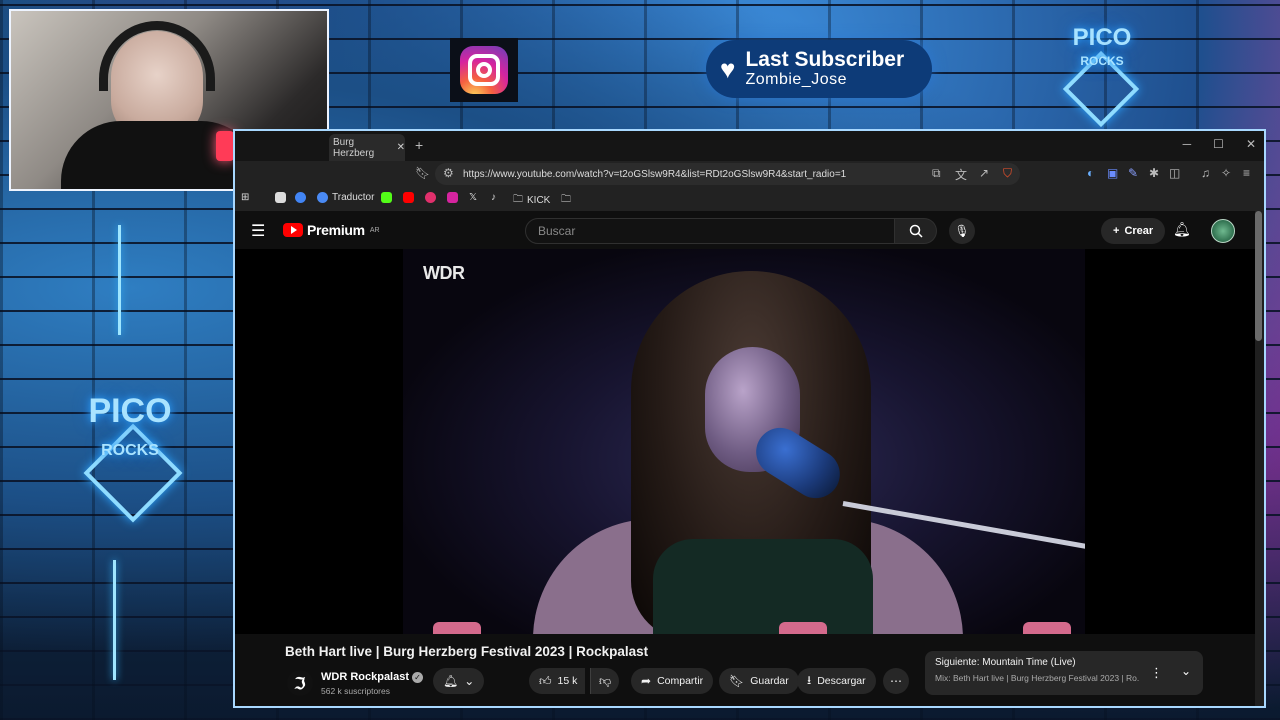 This screenshot has width=1280, height=720. I want to click on notifications-bell-icon: 🔔︎, so click(1182, 229).